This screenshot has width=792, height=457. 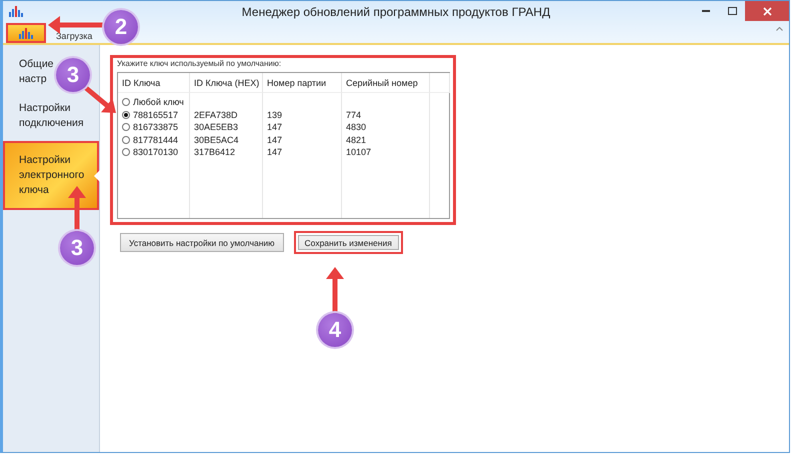 I want to click on list-row: 830170130, so click(x=153, y=152).